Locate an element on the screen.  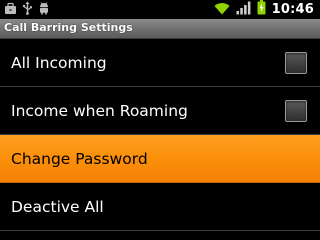
status-indicators: 10:46 is located at coordinates (264, 9).